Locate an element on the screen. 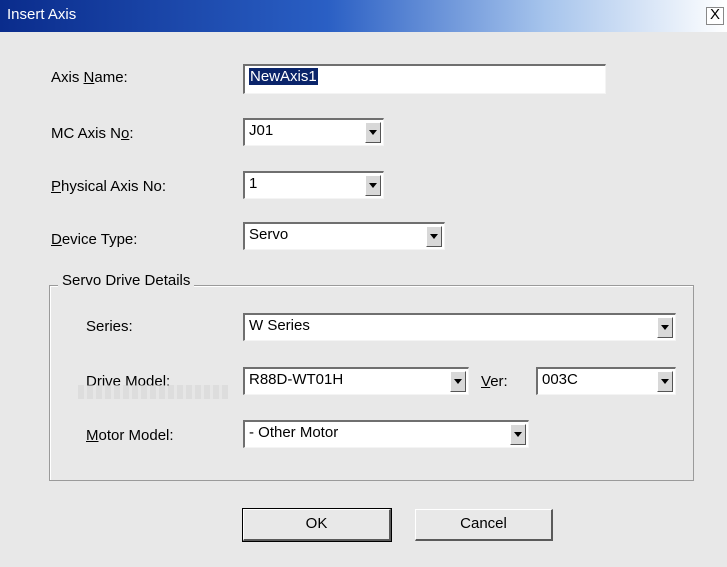  device-type-label: Device Type: is located at coordinates (94, 239).